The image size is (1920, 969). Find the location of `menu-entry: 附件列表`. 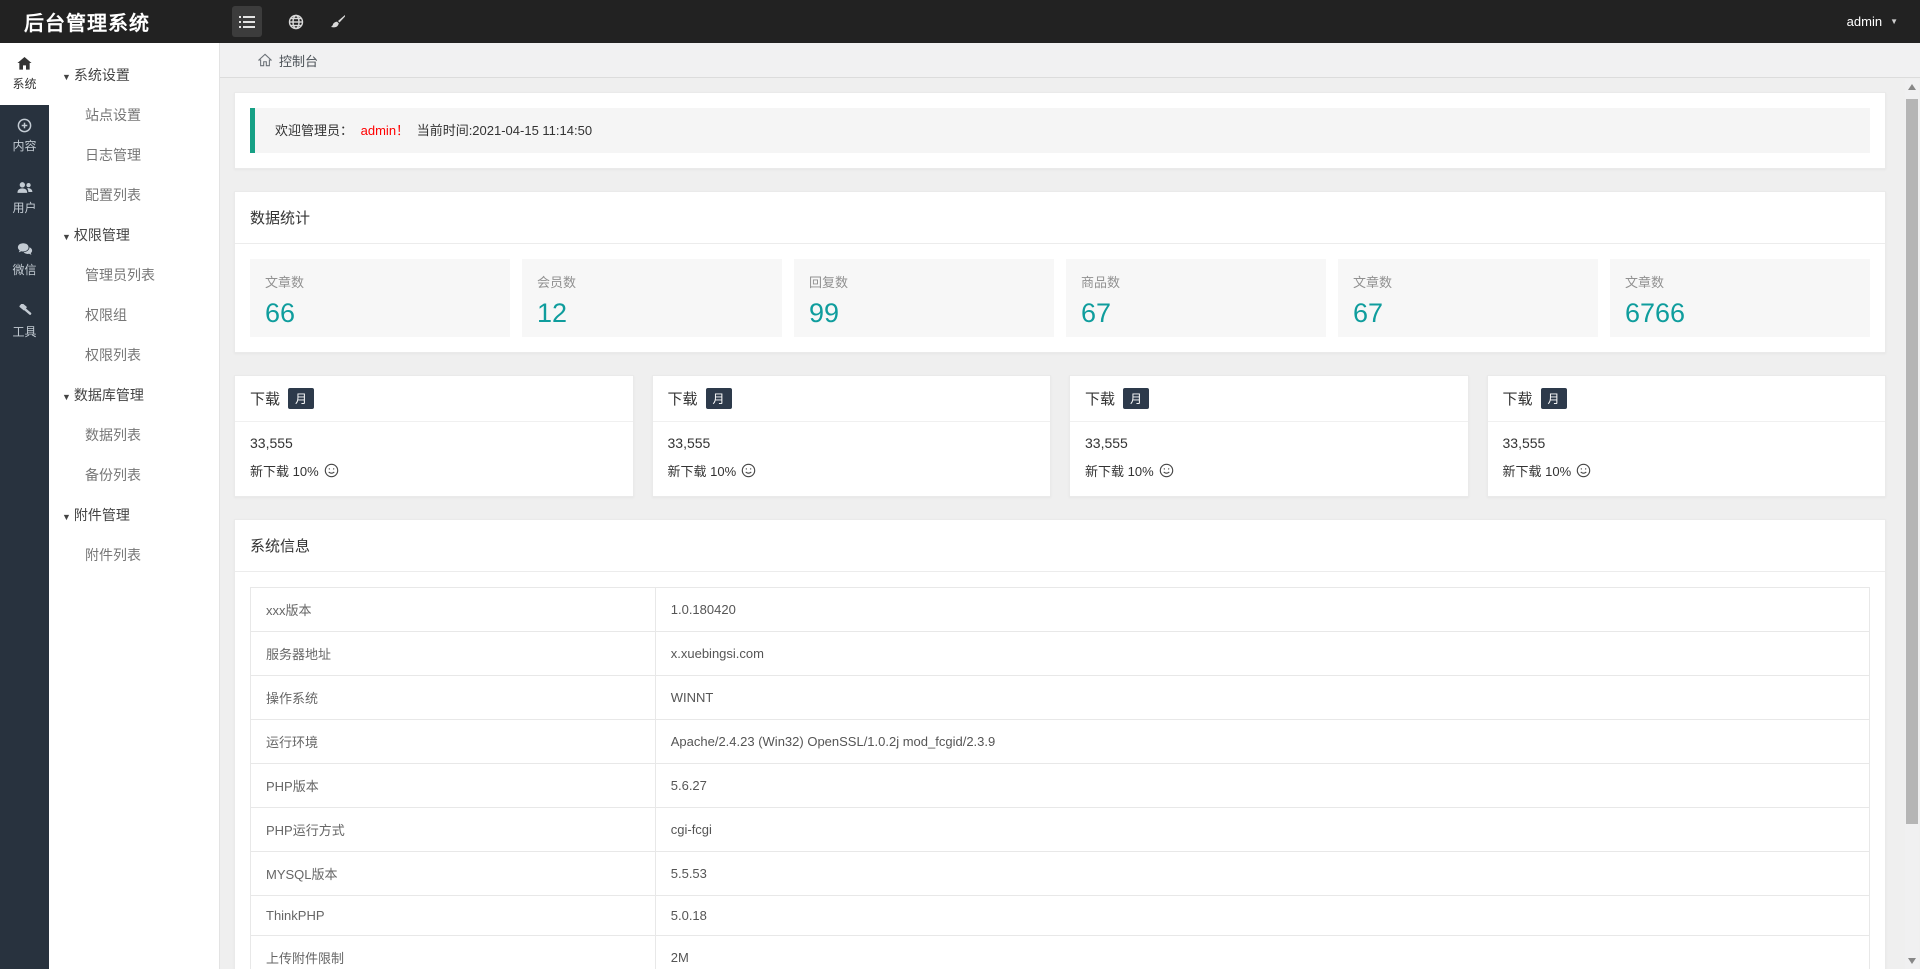

menu-entry: 附件列表 is located at coordinates (134, 555).